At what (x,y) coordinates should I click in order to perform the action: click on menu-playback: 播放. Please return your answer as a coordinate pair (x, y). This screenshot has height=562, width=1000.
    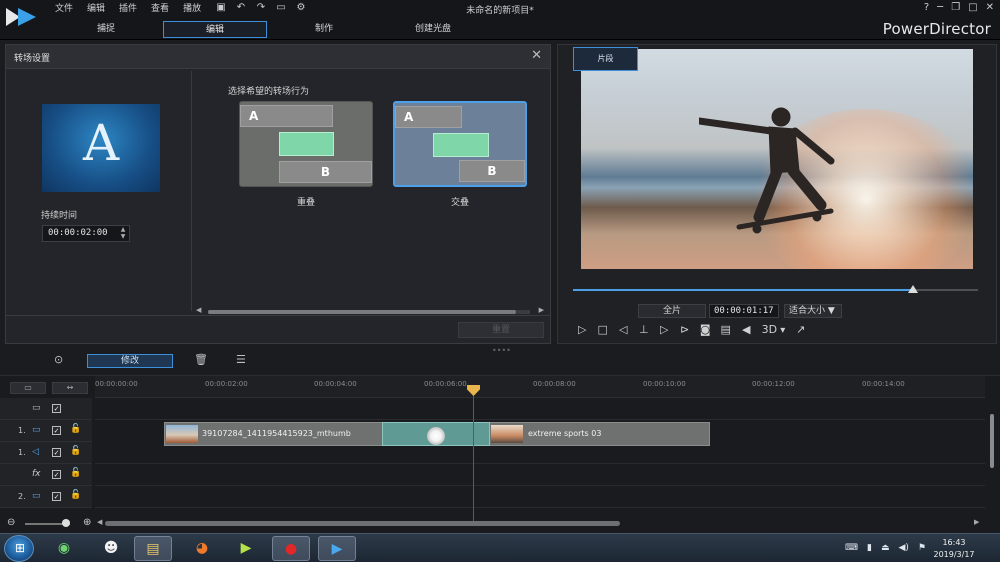
    Looking at the image, I should click on (192, 9).